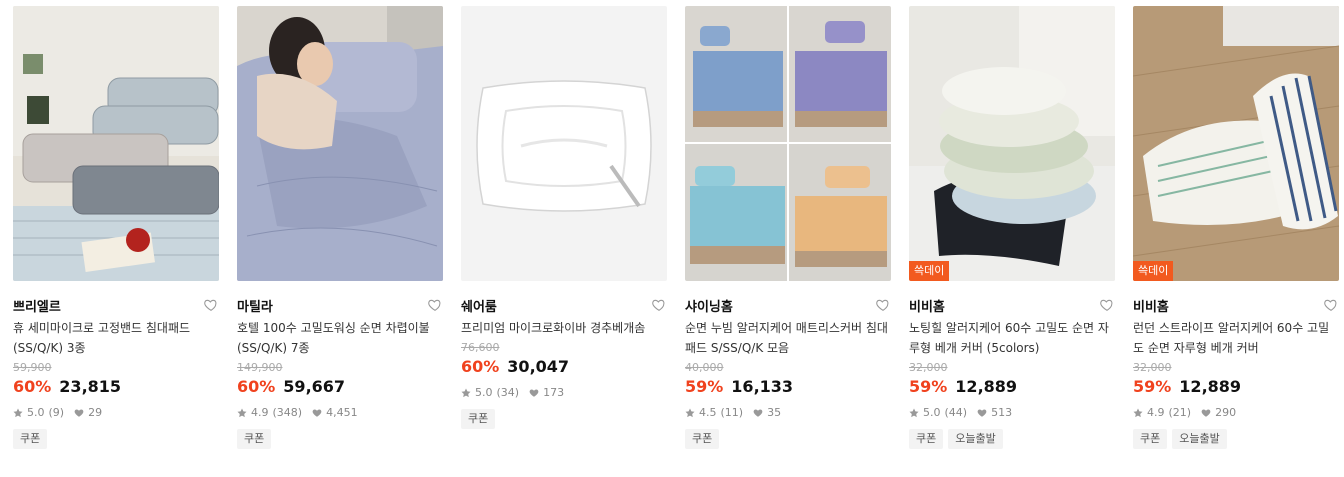  I want to click on review-count: (348), so click(287, 412).